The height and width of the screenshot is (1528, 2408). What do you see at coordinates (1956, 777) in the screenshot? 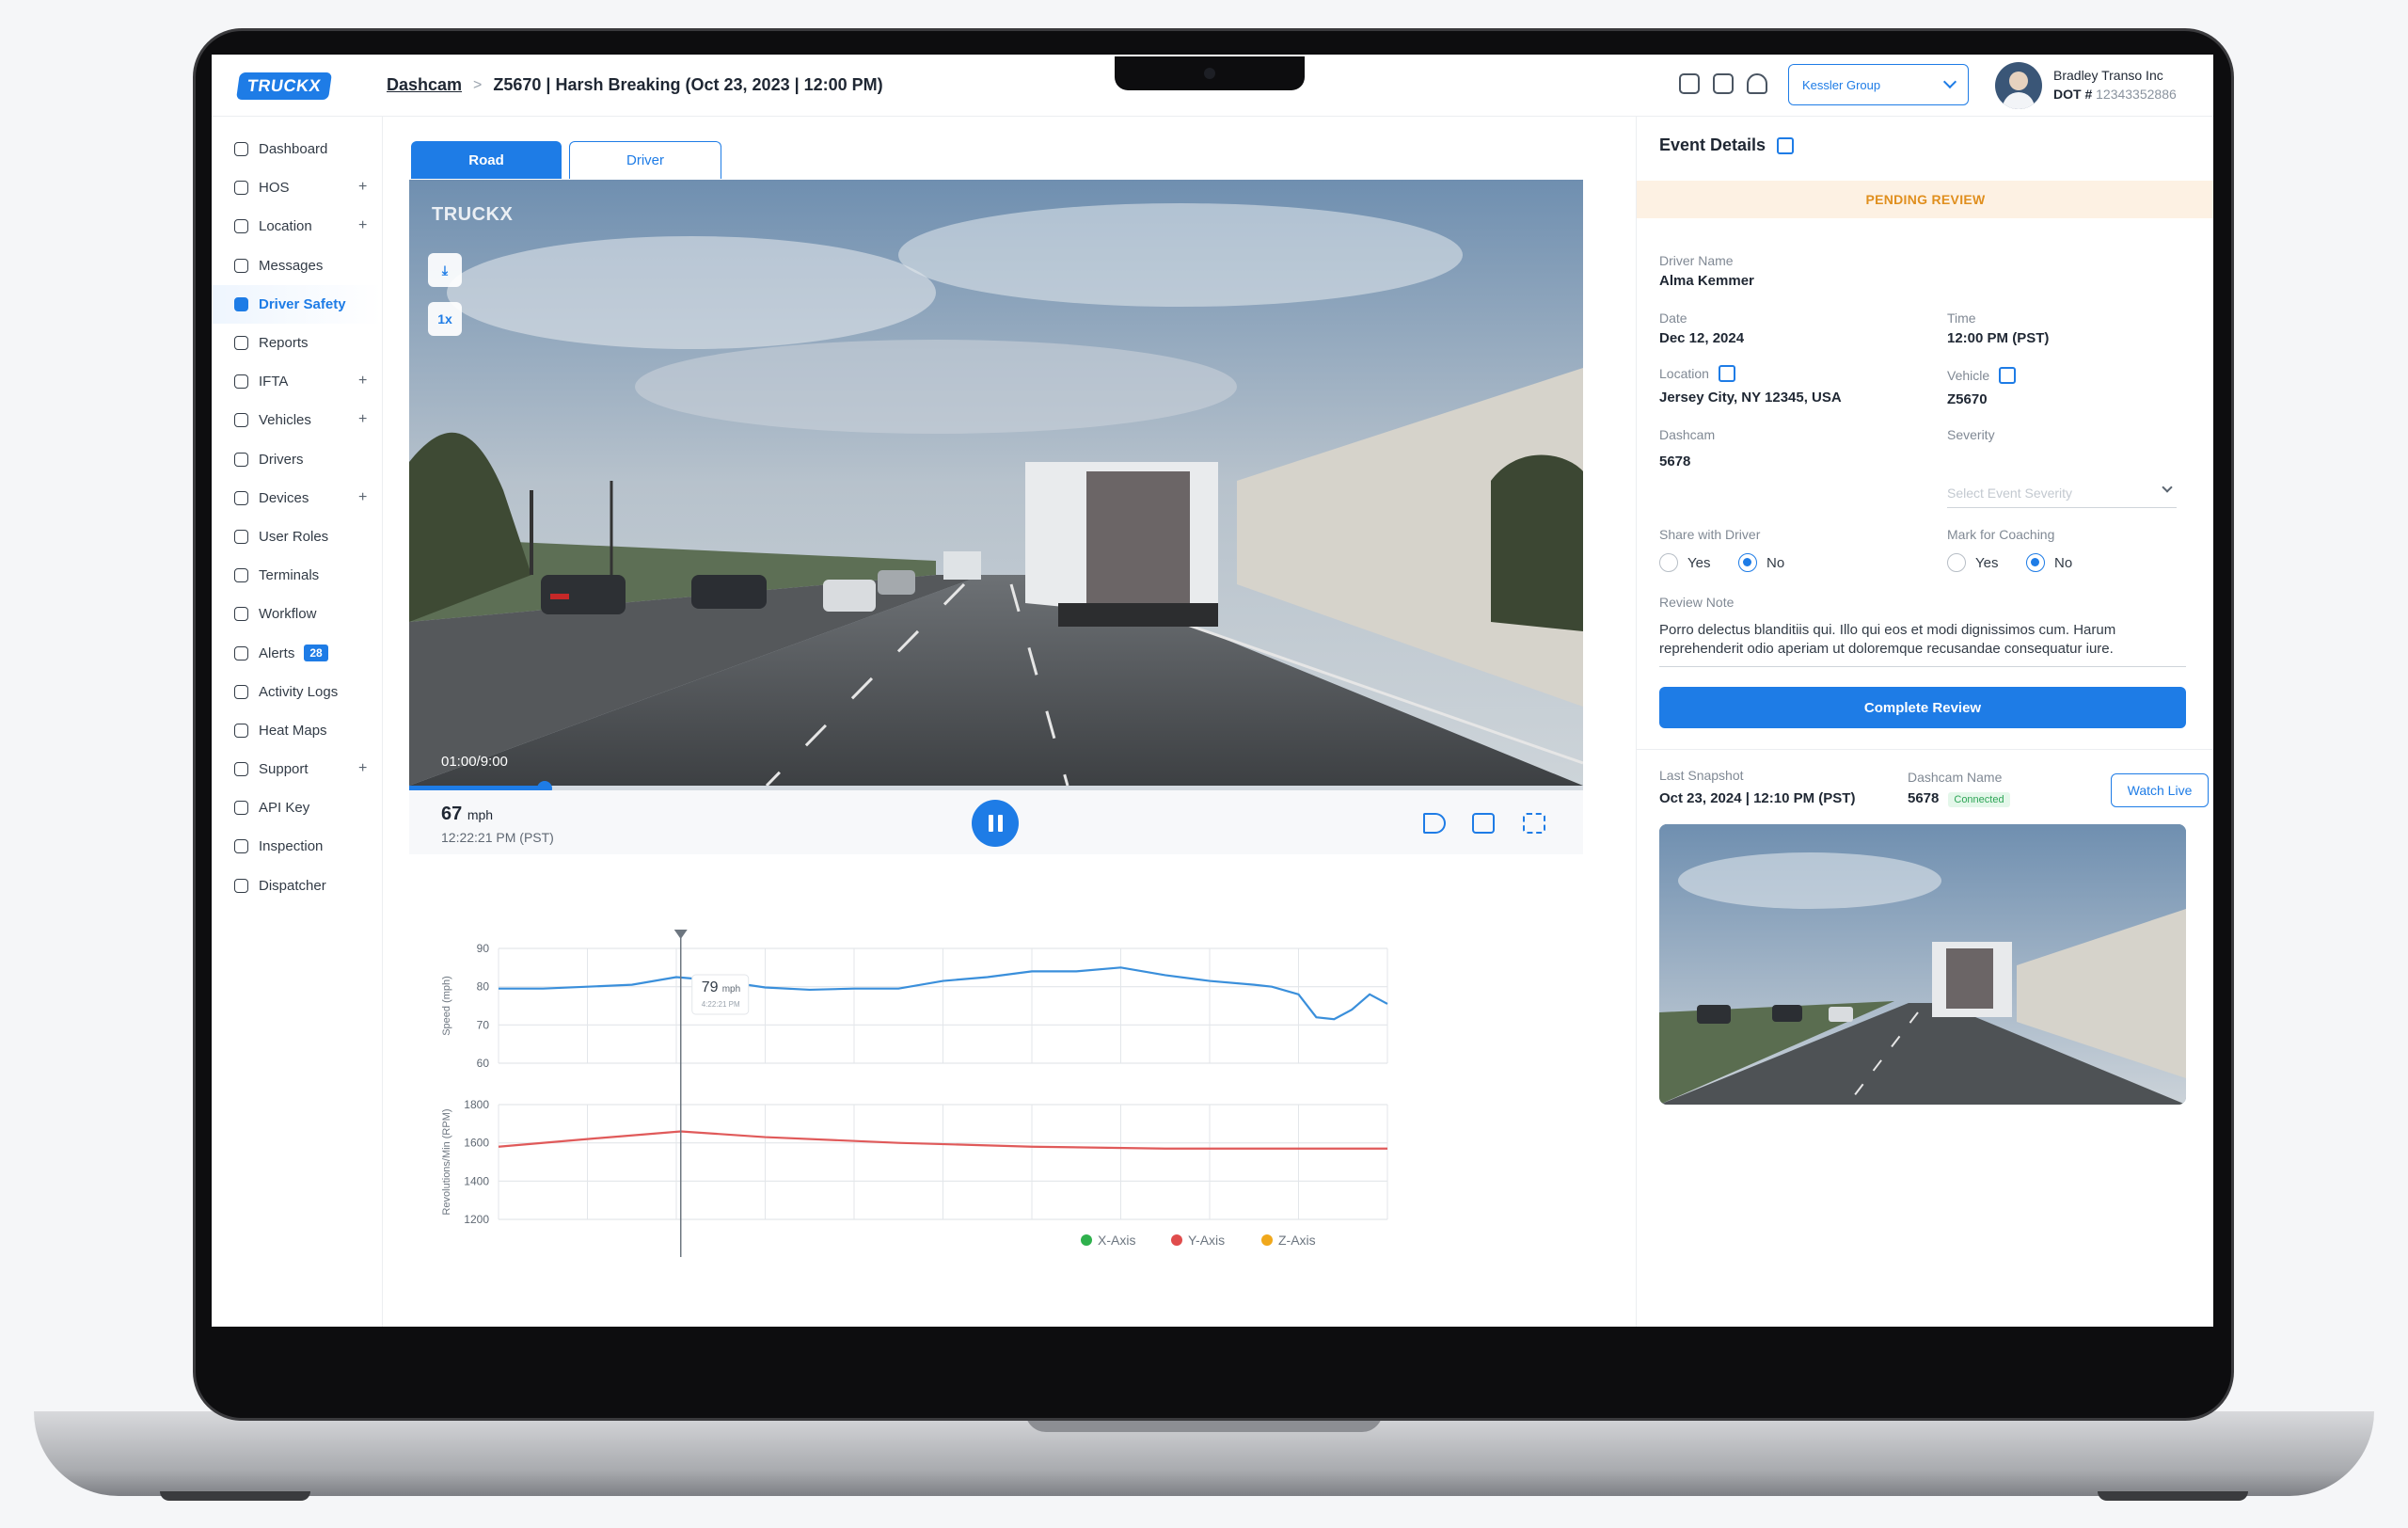
I see `dashcam-name-label: Dashcam Name` at bounding box center [1956, 777].